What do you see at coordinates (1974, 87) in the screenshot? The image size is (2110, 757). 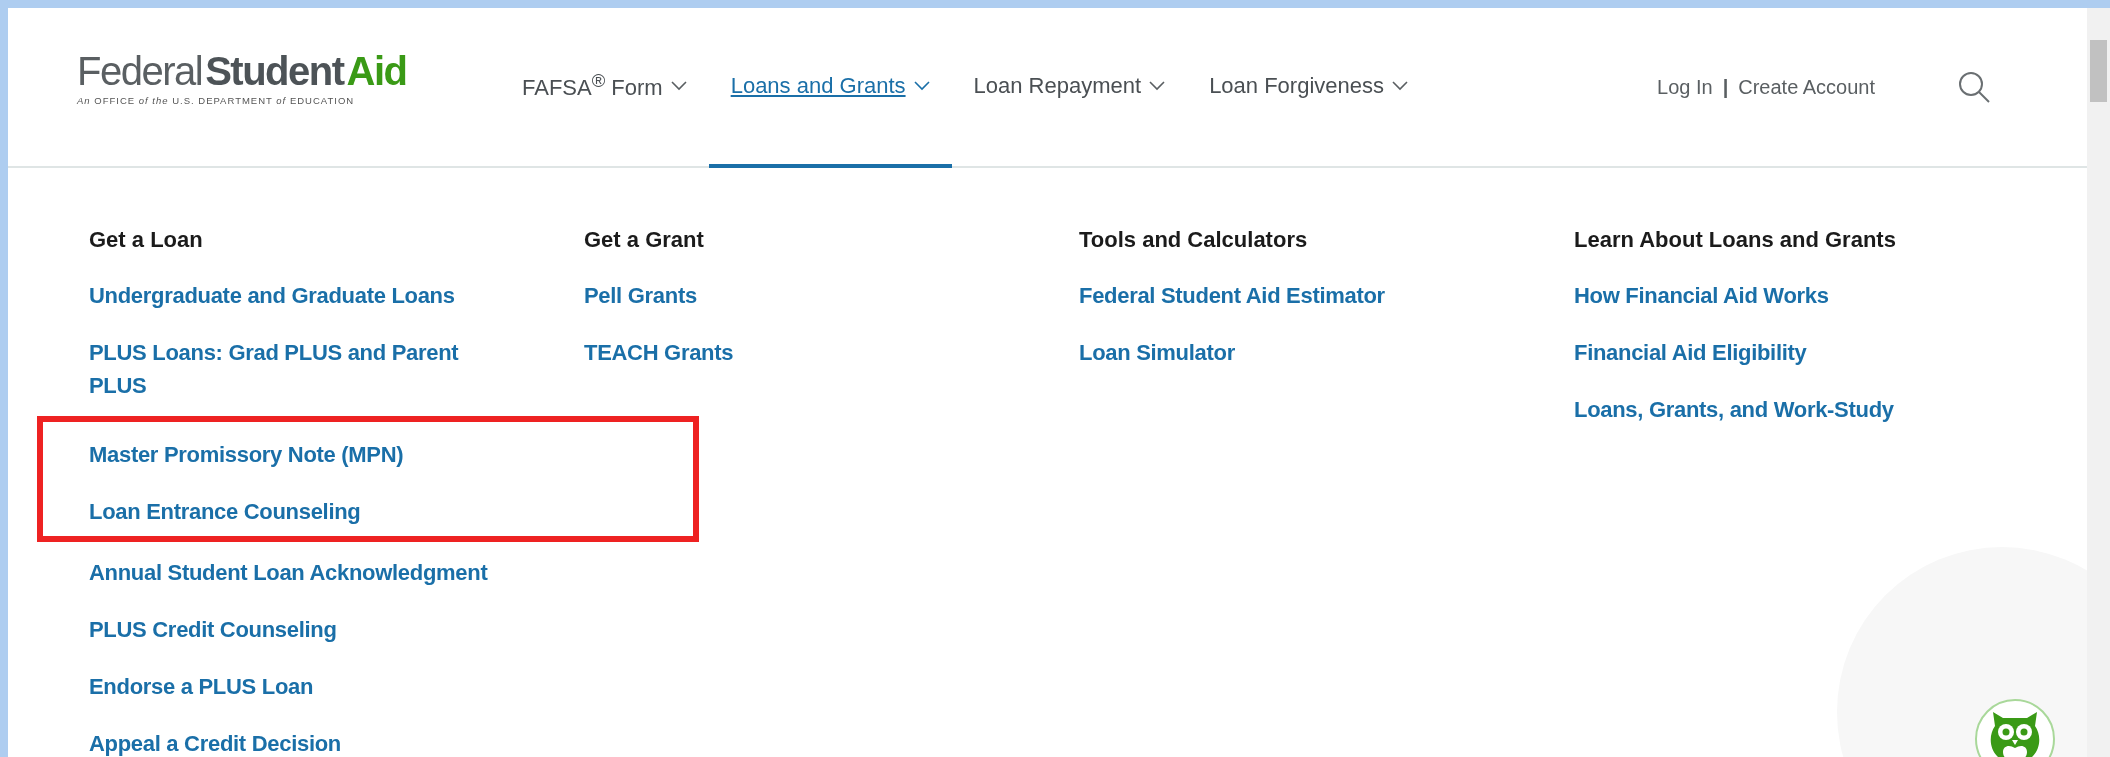 I see `search-icon` at bounding box center [1974, 87].